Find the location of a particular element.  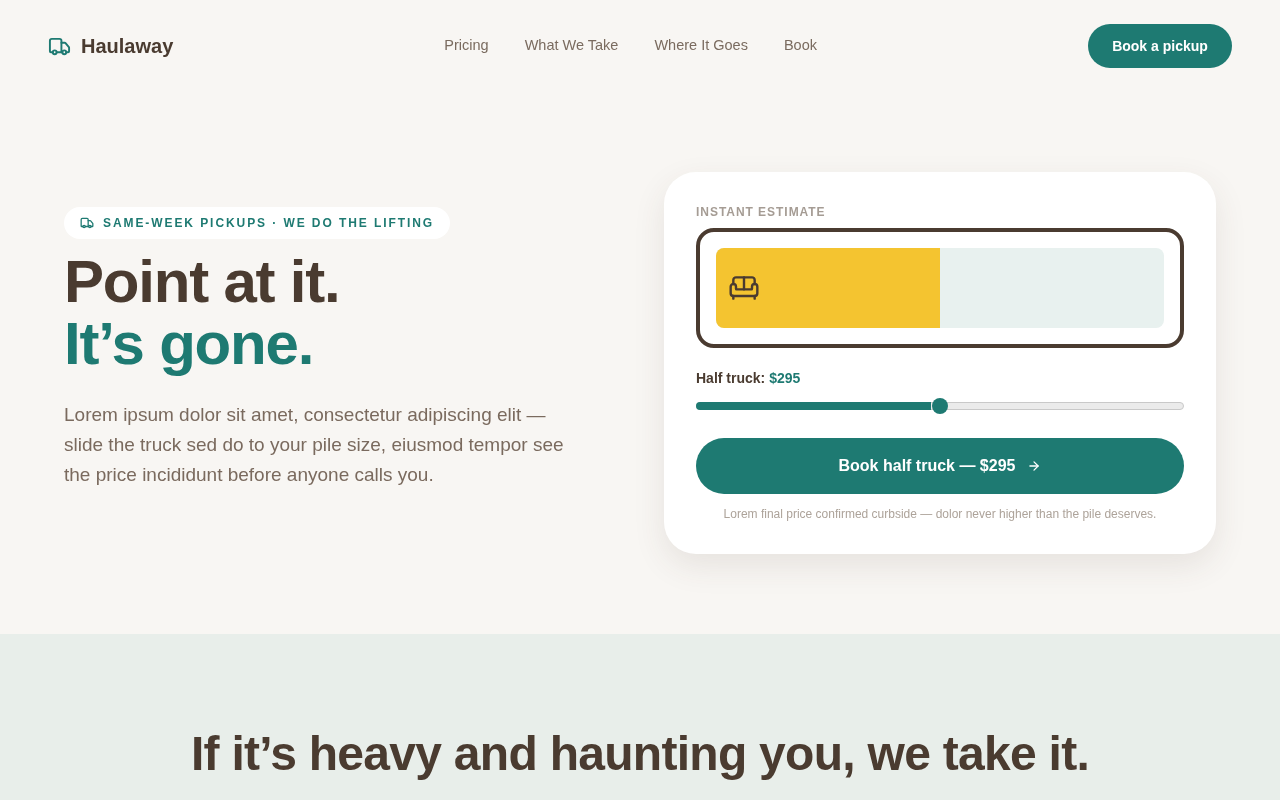

book-pickup-button: Book a pickup is located at coordinates (1160, 46).